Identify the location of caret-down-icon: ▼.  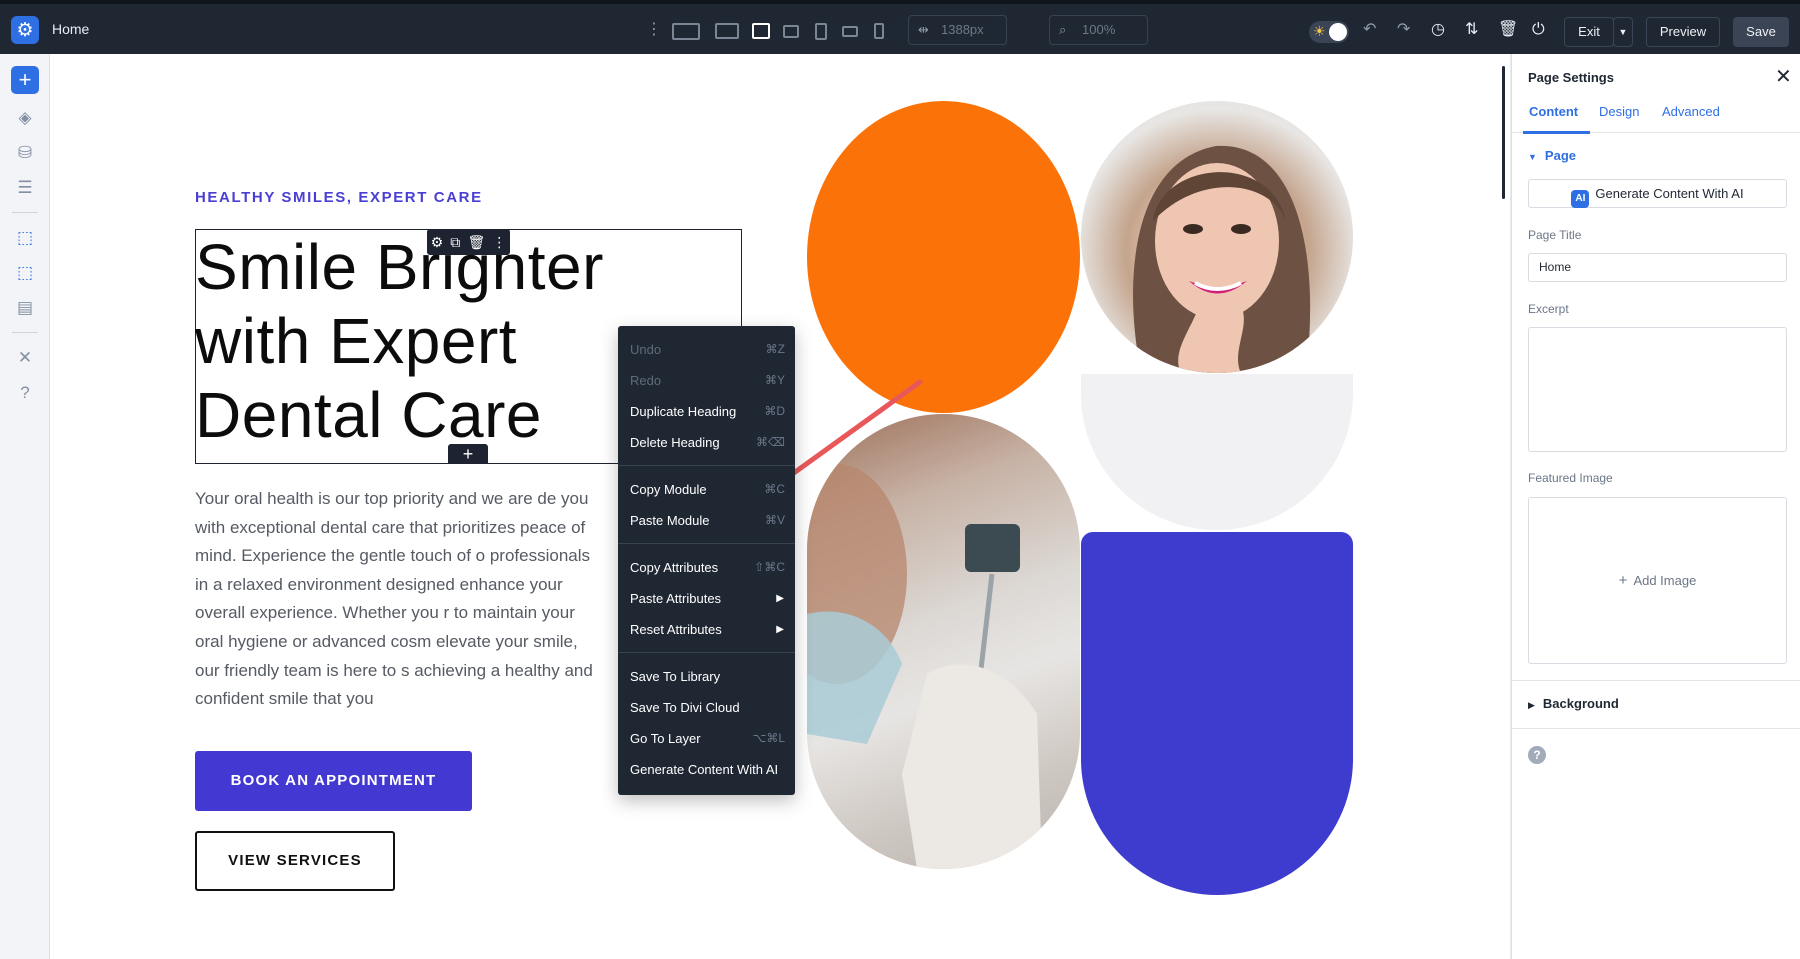
(1532, 157).